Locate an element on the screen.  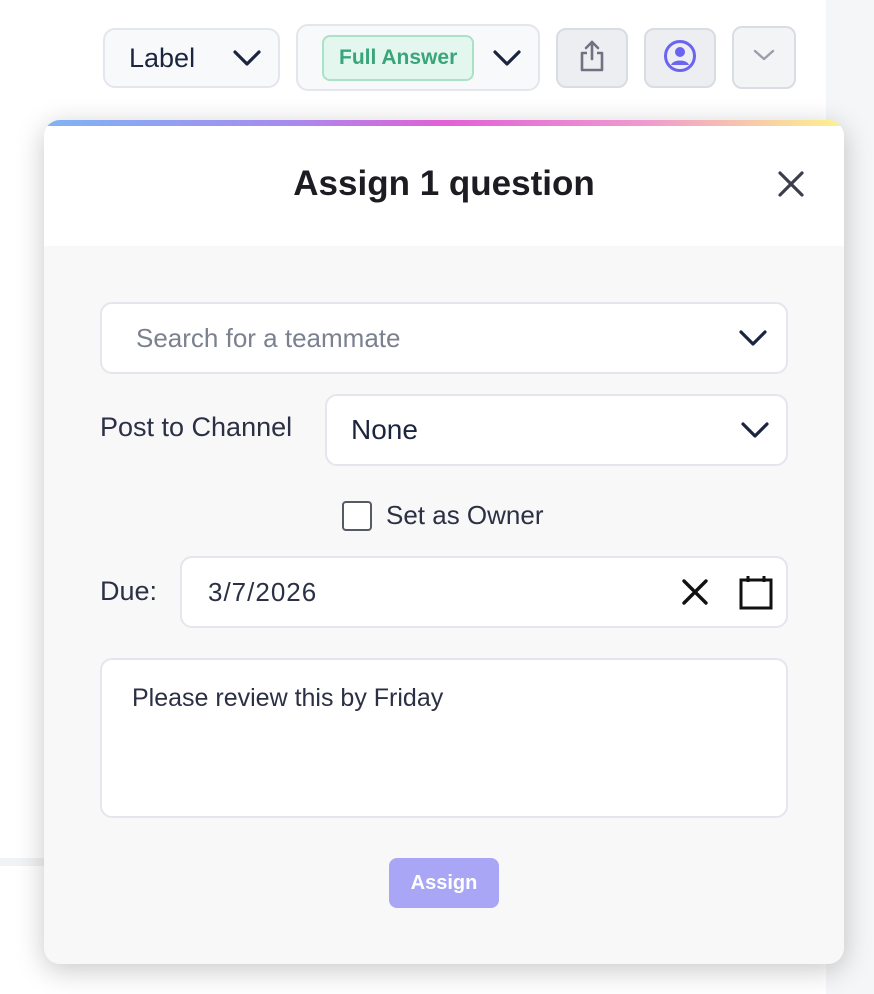
channel-select-value: None is located at coordinates (384, 429).